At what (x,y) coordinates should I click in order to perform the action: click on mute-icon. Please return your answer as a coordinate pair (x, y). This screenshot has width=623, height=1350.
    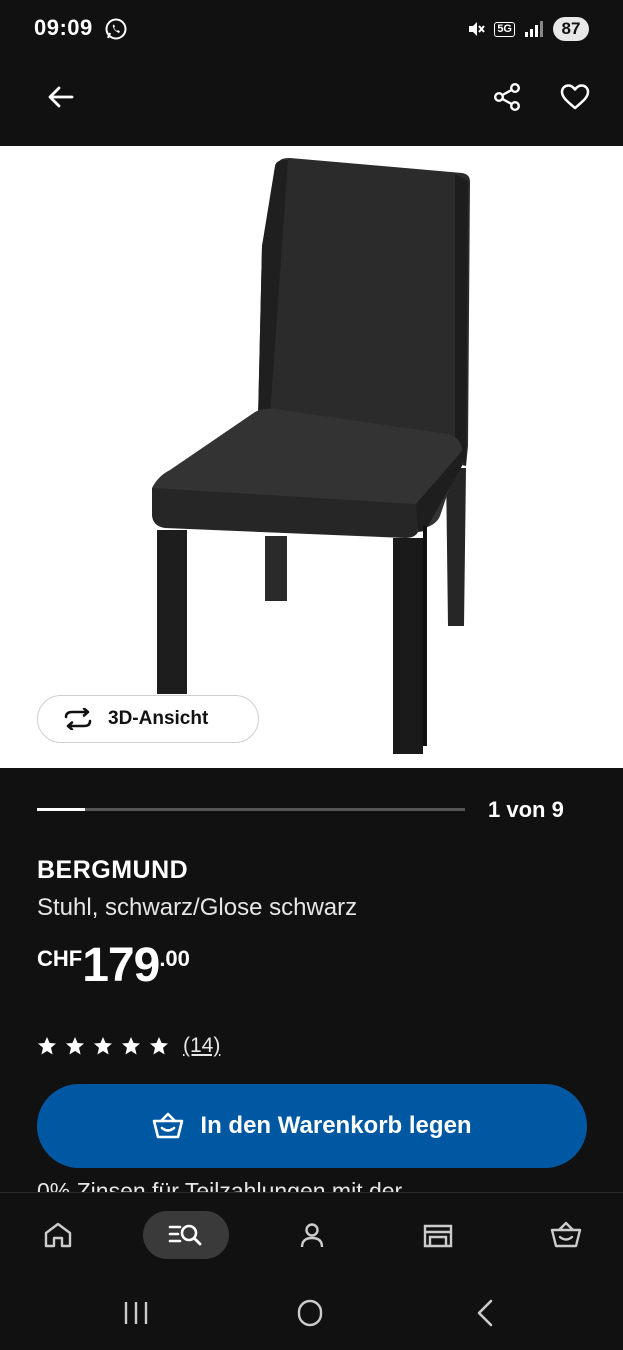
    Looking at the image, I should click on (477, 29).